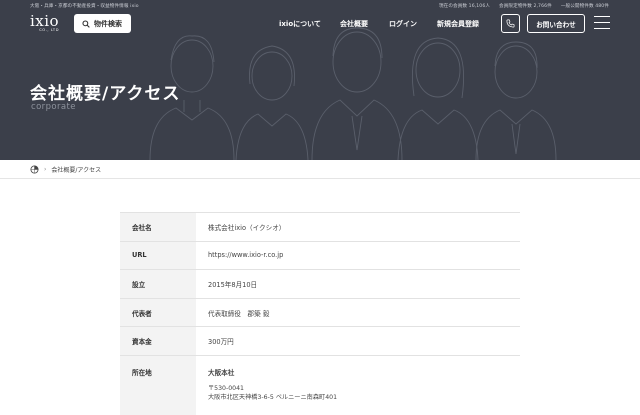  Describe the element at coordinates (221, 372) in the screenshot. I see `office-name: 大阪本社` at that location.